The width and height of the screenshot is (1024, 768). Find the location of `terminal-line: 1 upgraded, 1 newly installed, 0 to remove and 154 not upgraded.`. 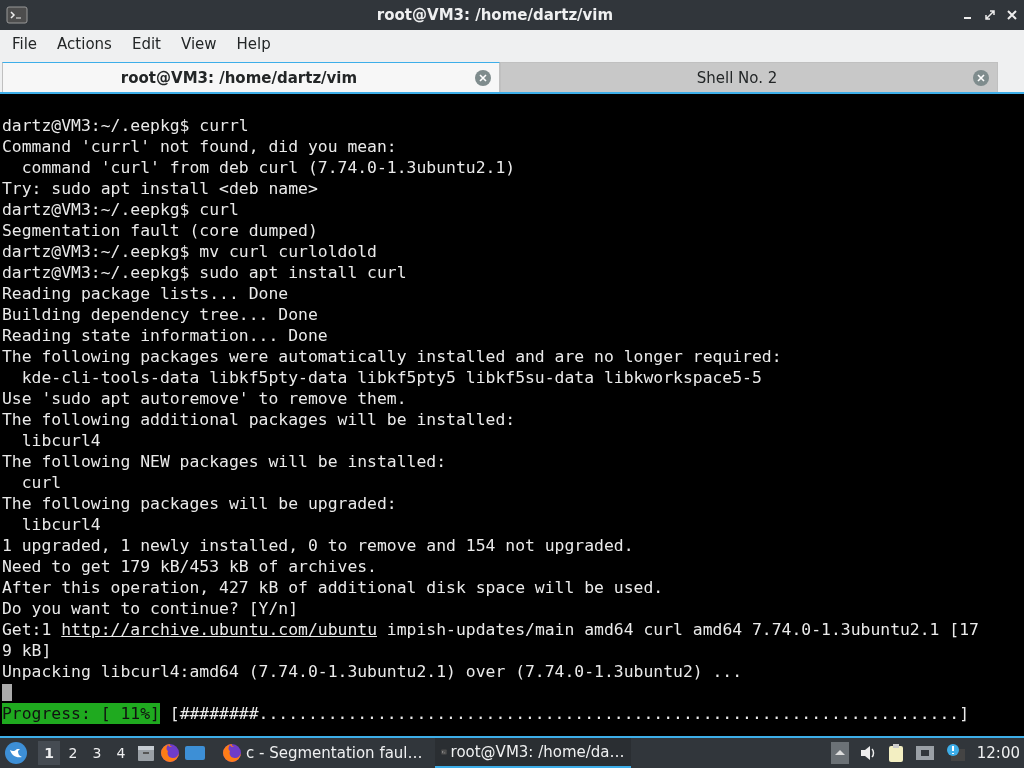

terminal-line: 1 upgraded, 1 newly installed, 0 to remove and 154 not upgraded. is located at coordinates (318, 545).